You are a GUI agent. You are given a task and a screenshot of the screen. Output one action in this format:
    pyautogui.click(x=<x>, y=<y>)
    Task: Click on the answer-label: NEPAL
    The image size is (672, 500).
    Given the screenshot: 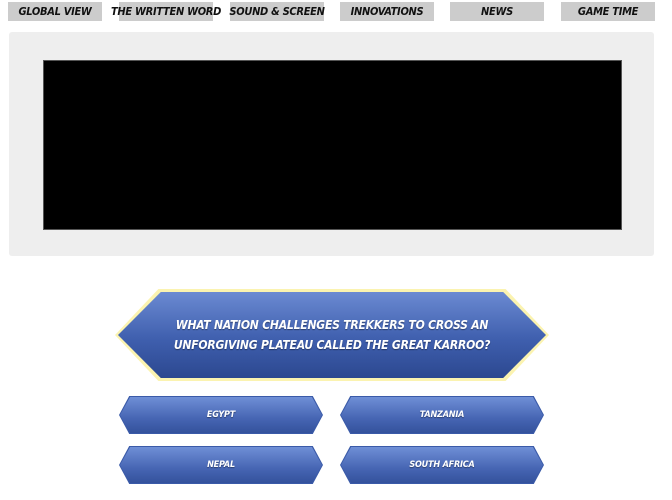 What is the action you would take?
    pyautogui.click(x=221, y=465)
    